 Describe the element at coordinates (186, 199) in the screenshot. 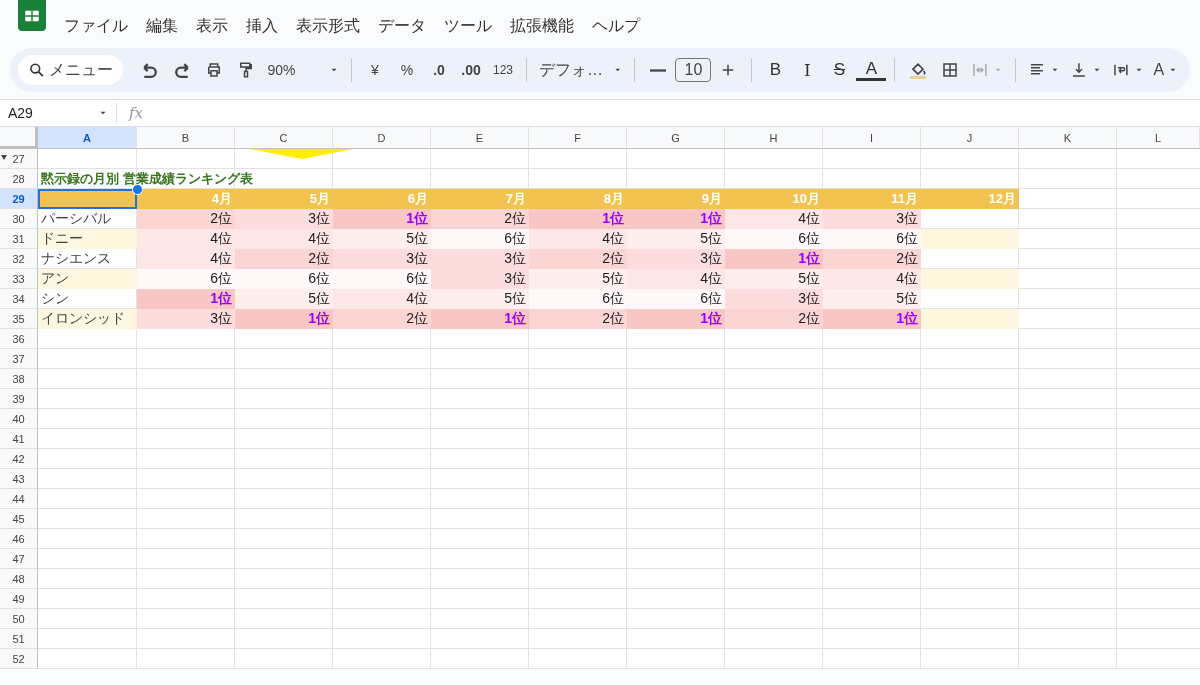

I see `month-header-cell: 4月` at that location.